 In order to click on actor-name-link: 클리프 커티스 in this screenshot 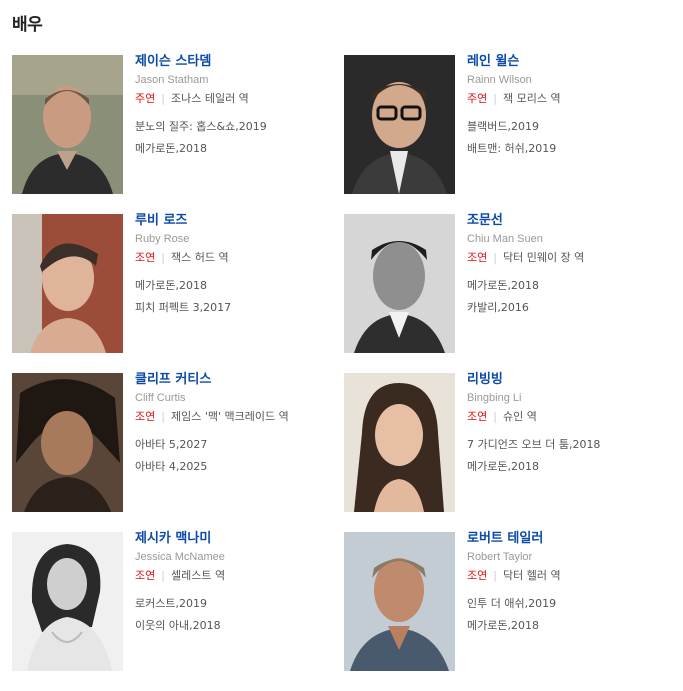, I will do `click(230, 380)`.